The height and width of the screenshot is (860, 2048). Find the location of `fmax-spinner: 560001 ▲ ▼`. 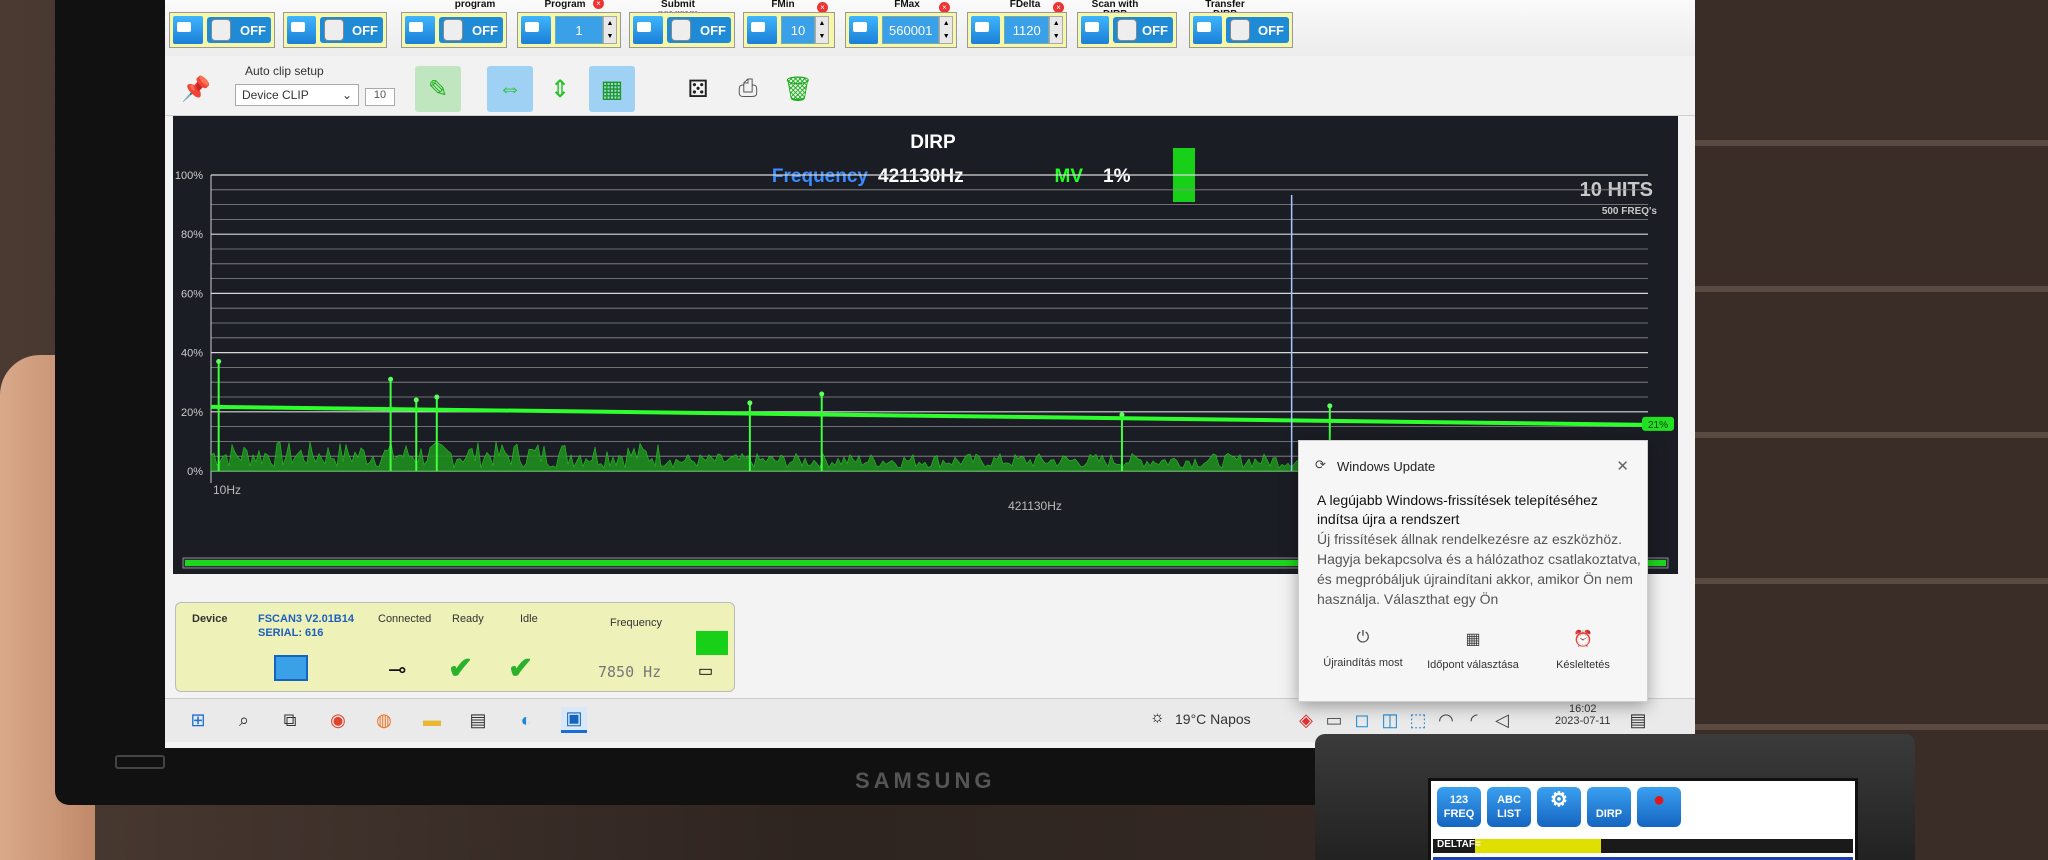

fmax-spinner: 560001 ▲ ▼ is located at coordinates (901, 30).